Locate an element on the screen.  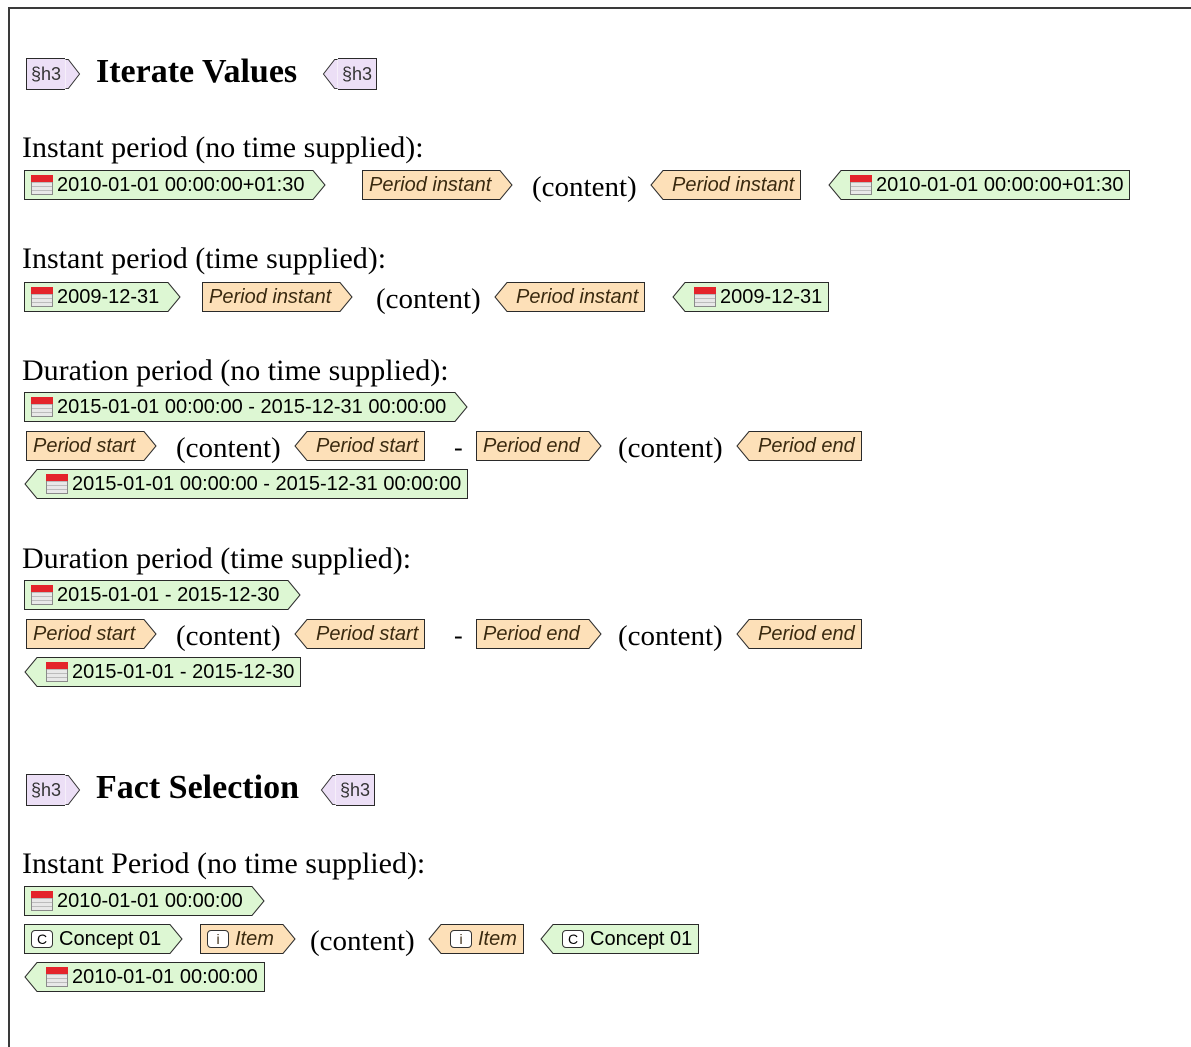
date-open-tag: 2010-01-01 00:00:00+01:30 is located at coordinates (175, 185).